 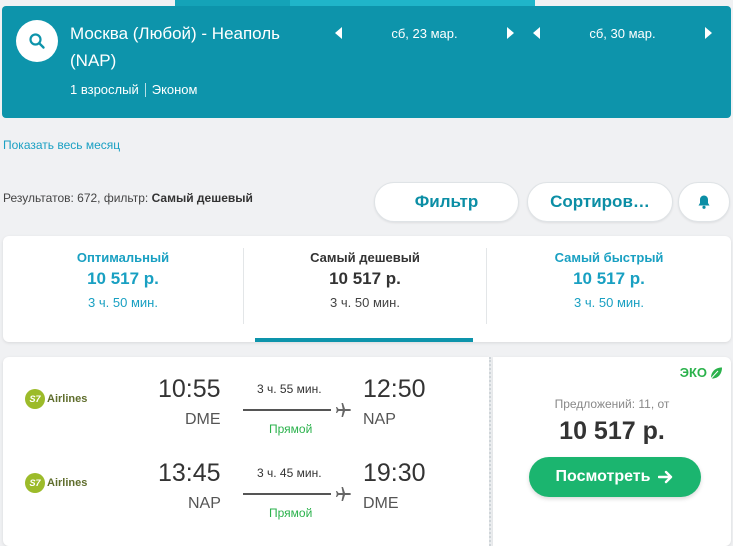 I want to click on offers-count: Предложений: 11, от, so click(x=612, y=404).